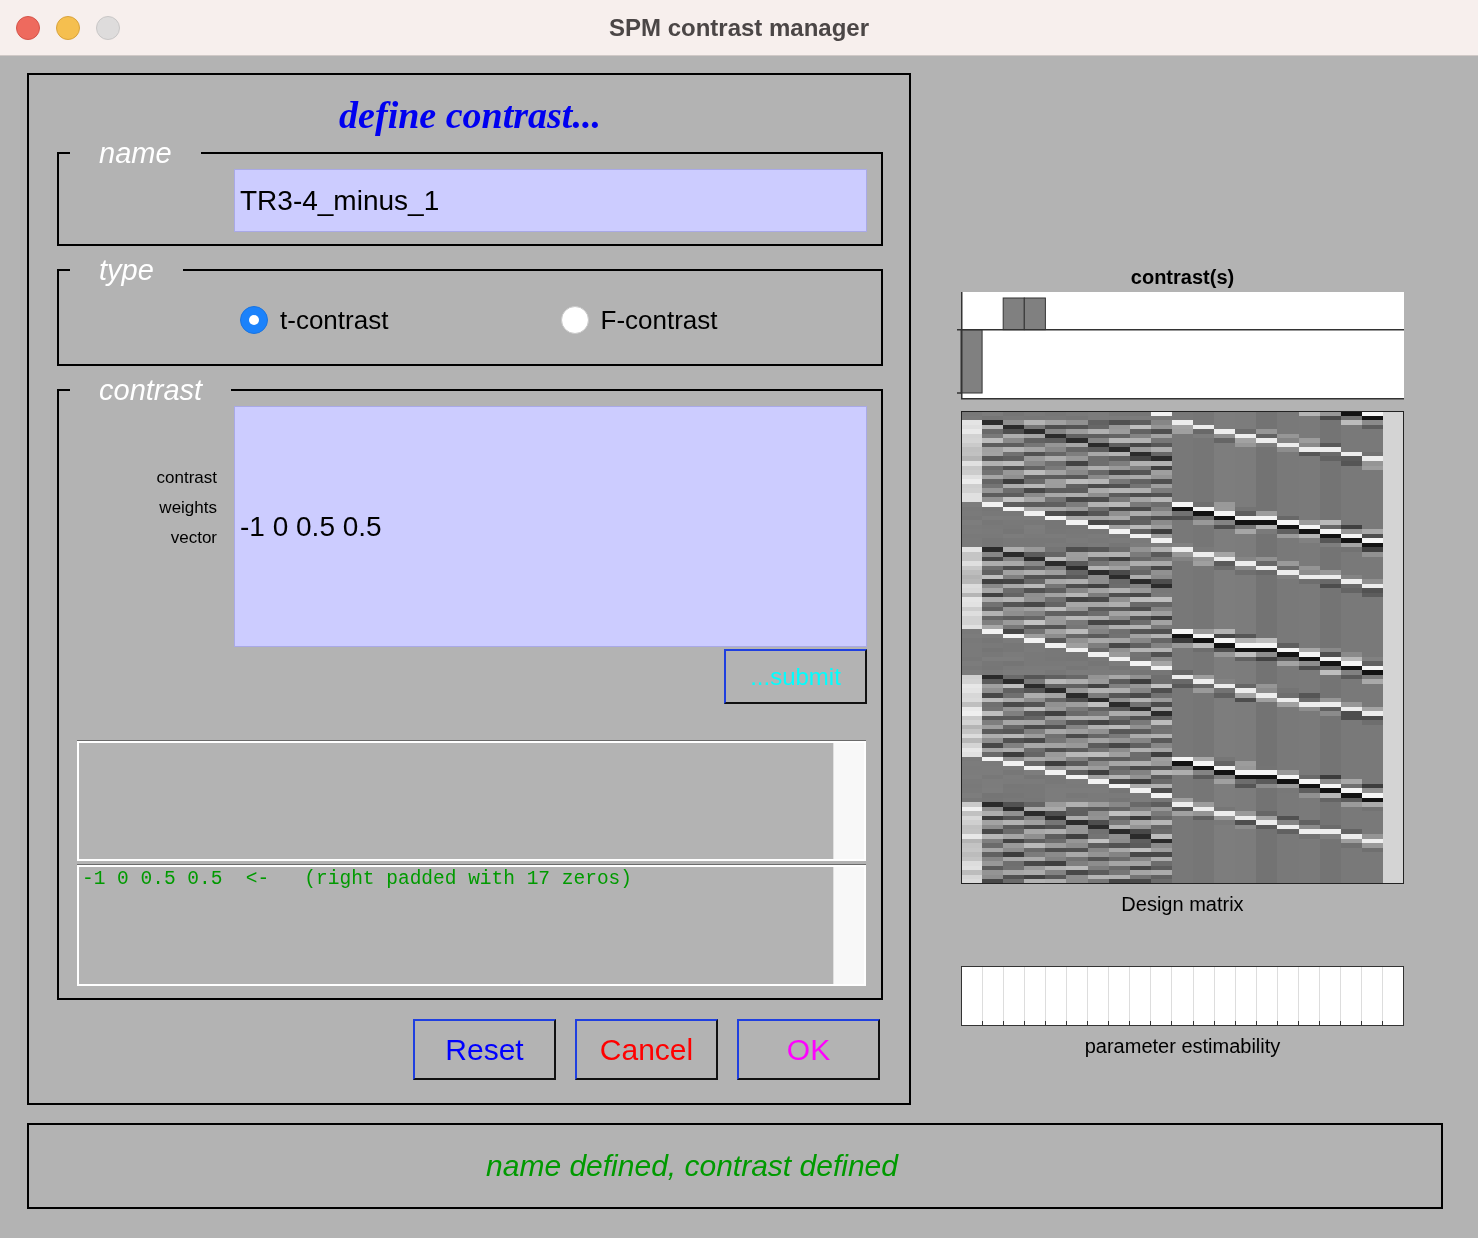 This screenshot has width=1478, height=1238. I want to click on listbox, so click(471, 801).